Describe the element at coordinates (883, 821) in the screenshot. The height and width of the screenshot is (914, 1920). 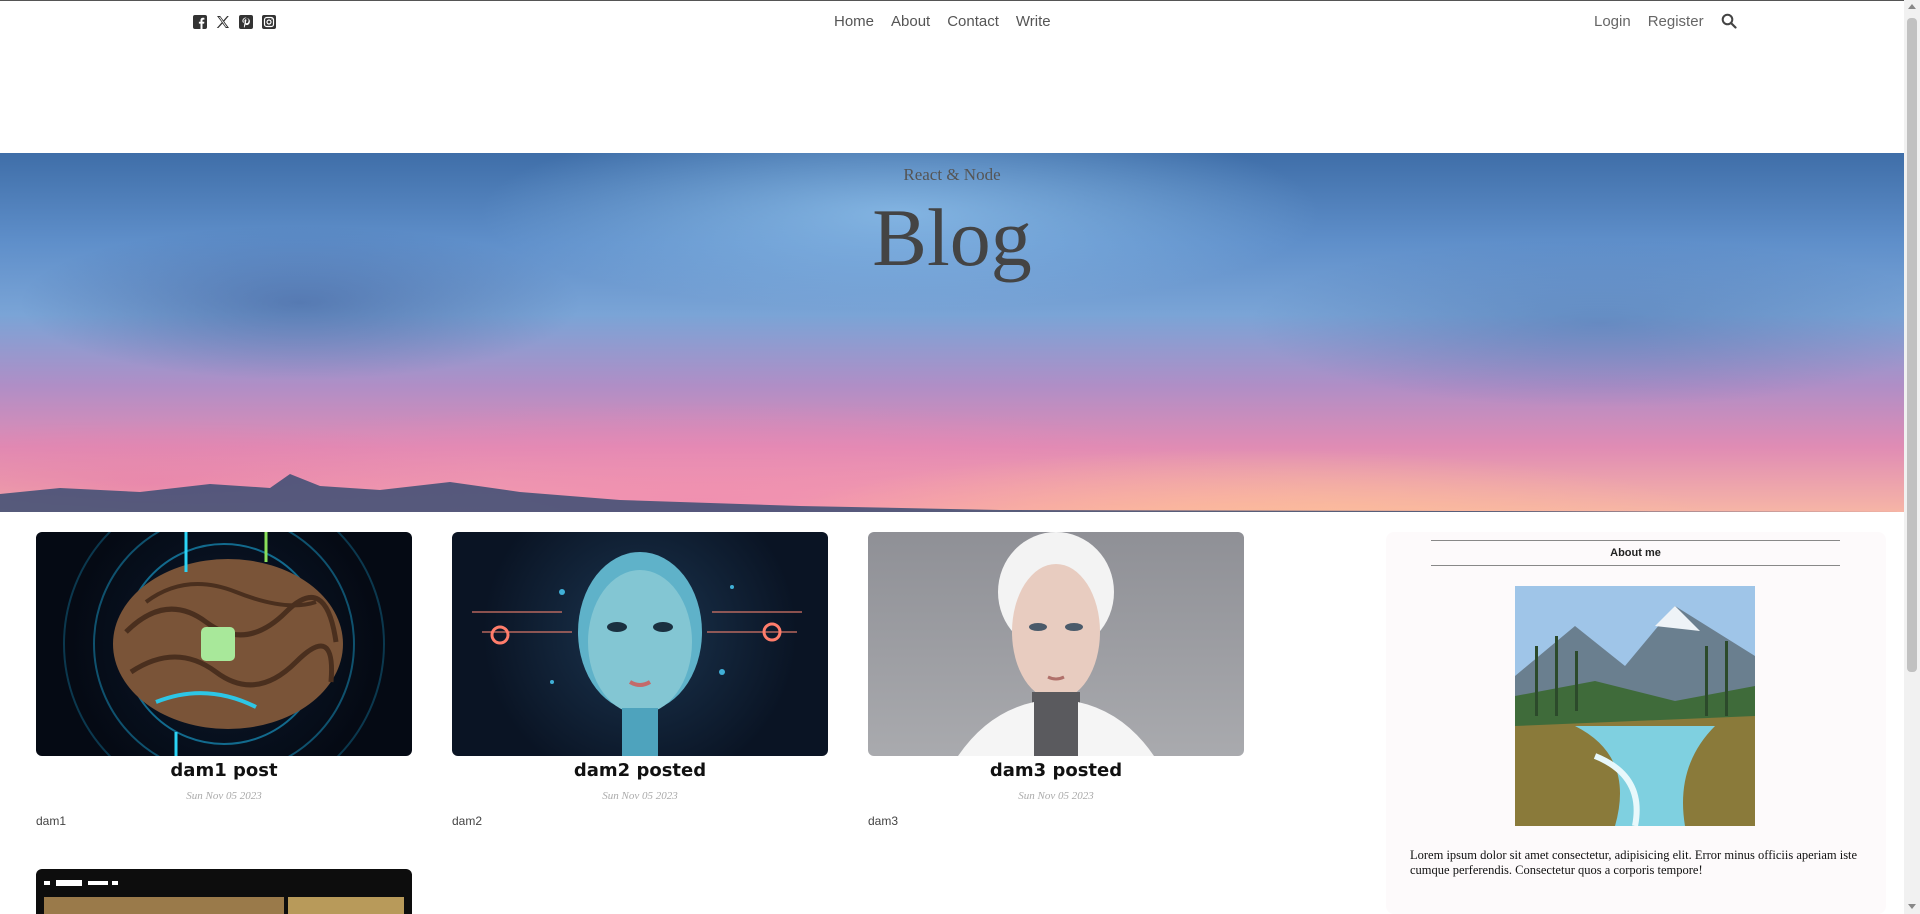
I see `post-description: dam3` at that location.